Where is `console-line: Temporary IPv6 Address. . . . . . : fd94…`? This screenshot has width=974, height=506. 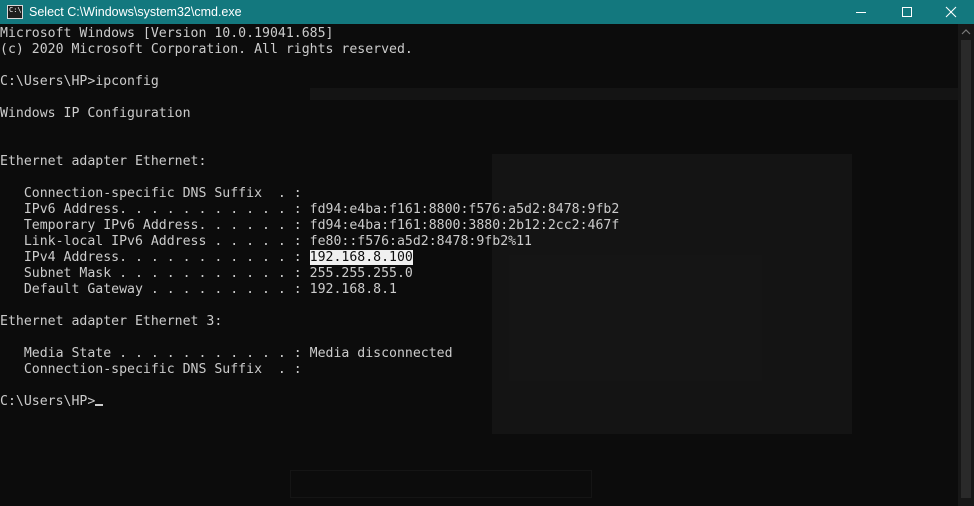
console-line: Temporary IPv6 Address. . . . . . : fd94… is located at coordinates (310, 225).